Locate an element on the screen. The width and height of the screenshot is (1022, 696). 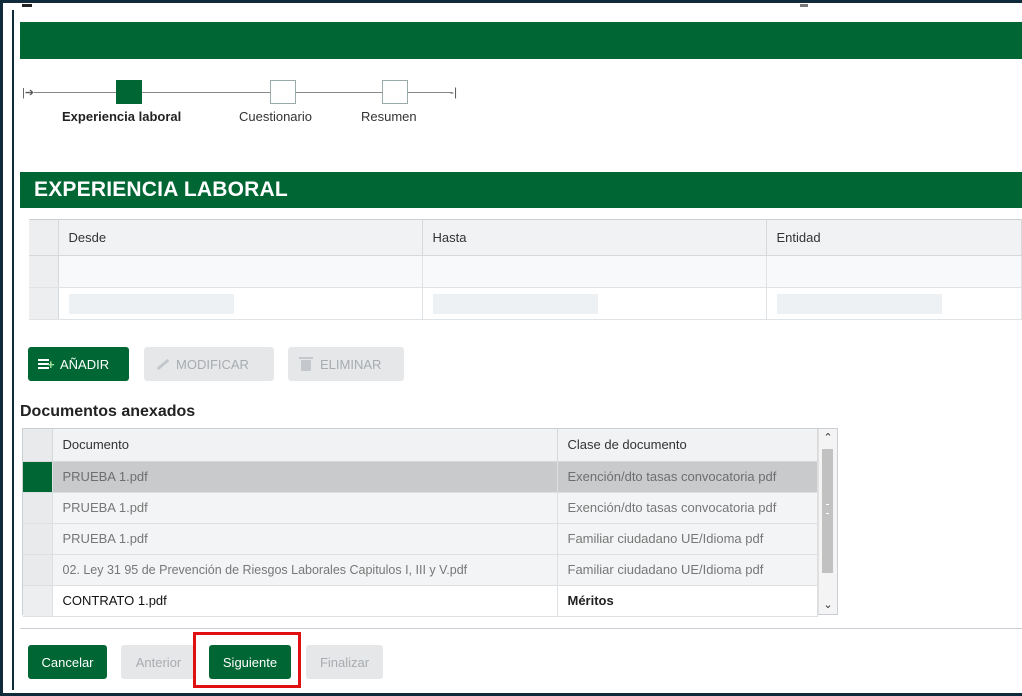
document-name: CONTRATO 1.pdf is located at coordinates (305, 601).